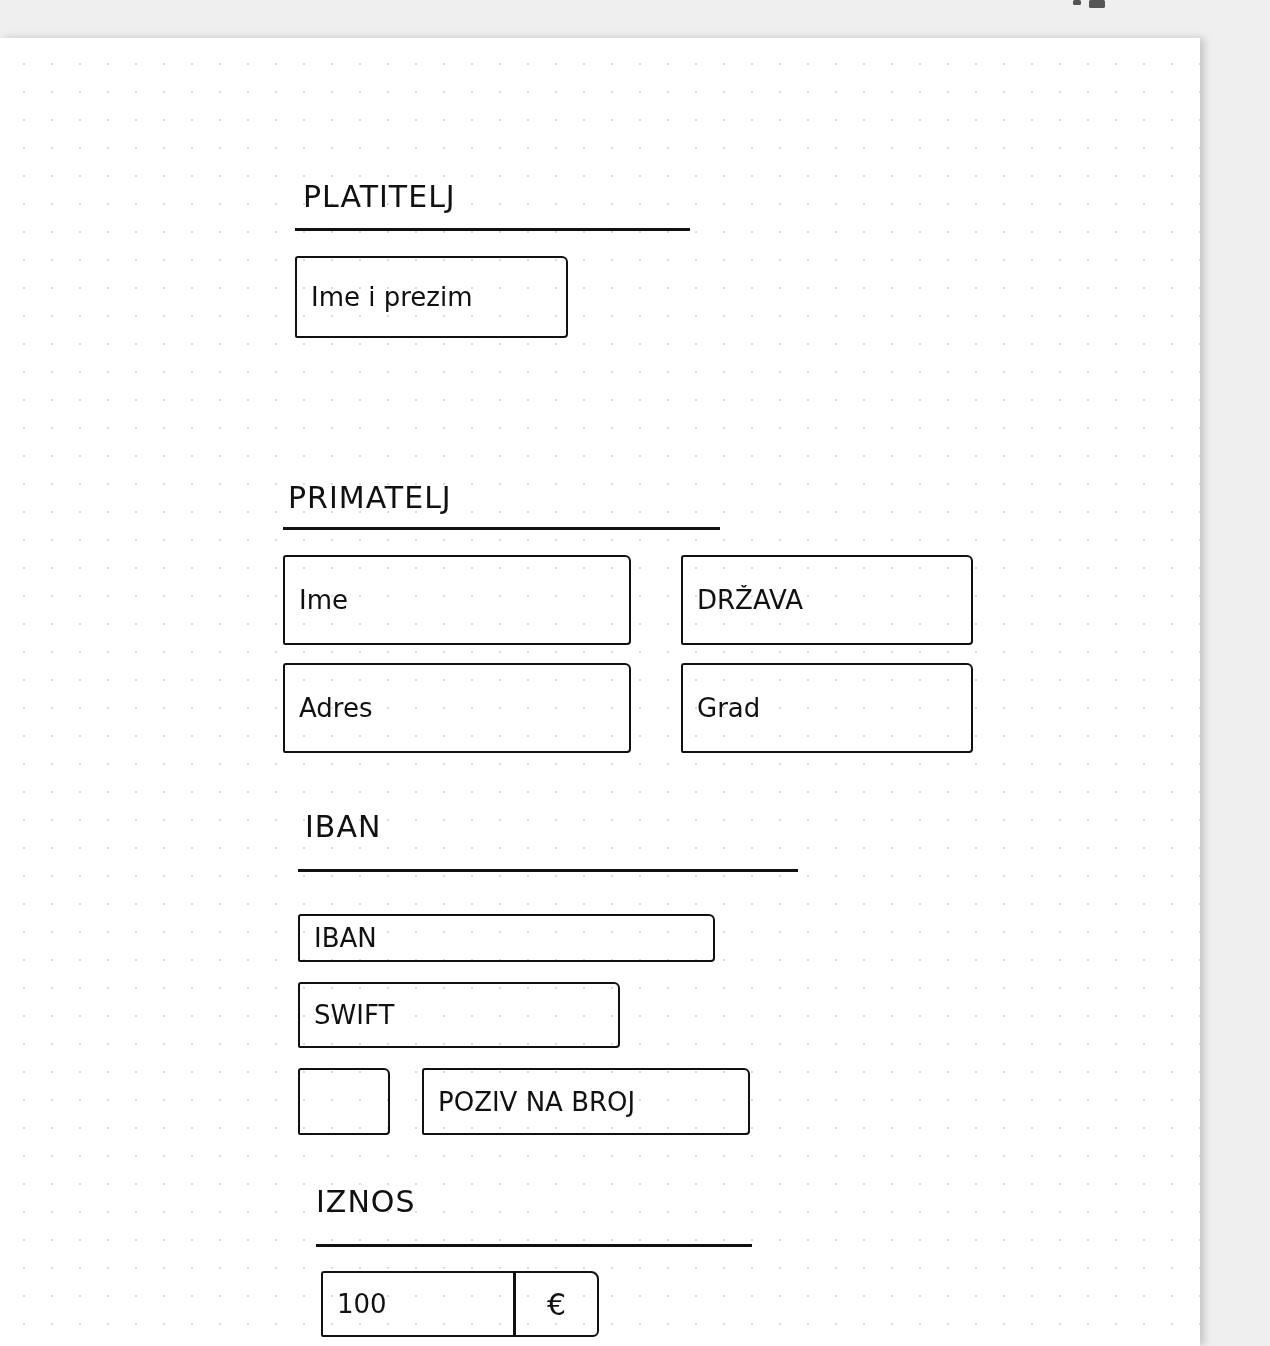  What do you see at coordinates (827, 708) in the screenshot?
I see `input-field: Grad` at bounding box center [827, 708].